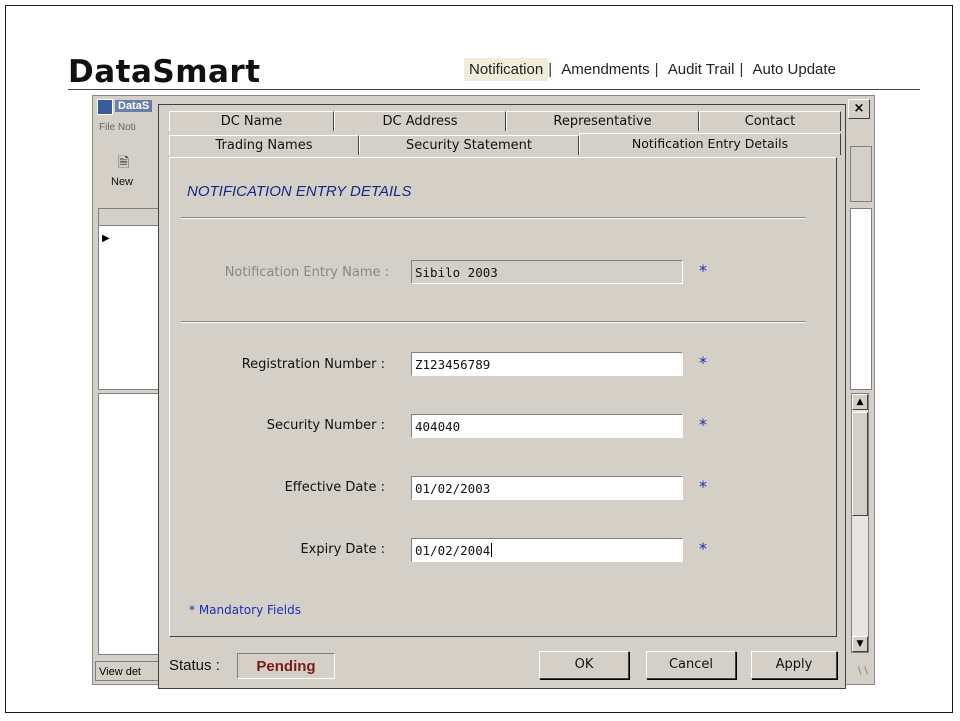  What do you see at coordinates (863, 673) in the screenshot?
I see `resize-grip-icon: ∖∖` at bounding box center [863, 673].